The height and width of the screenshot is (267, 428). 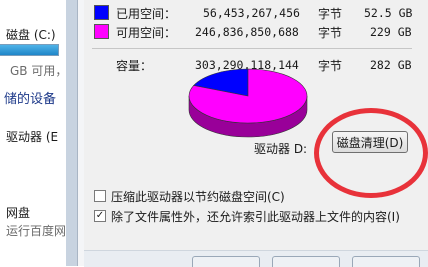 What do you see at coordinates (100, 216) in the screenshot?
I see `index-contents-checkbox: ✓` at bounding box center [100, 216].